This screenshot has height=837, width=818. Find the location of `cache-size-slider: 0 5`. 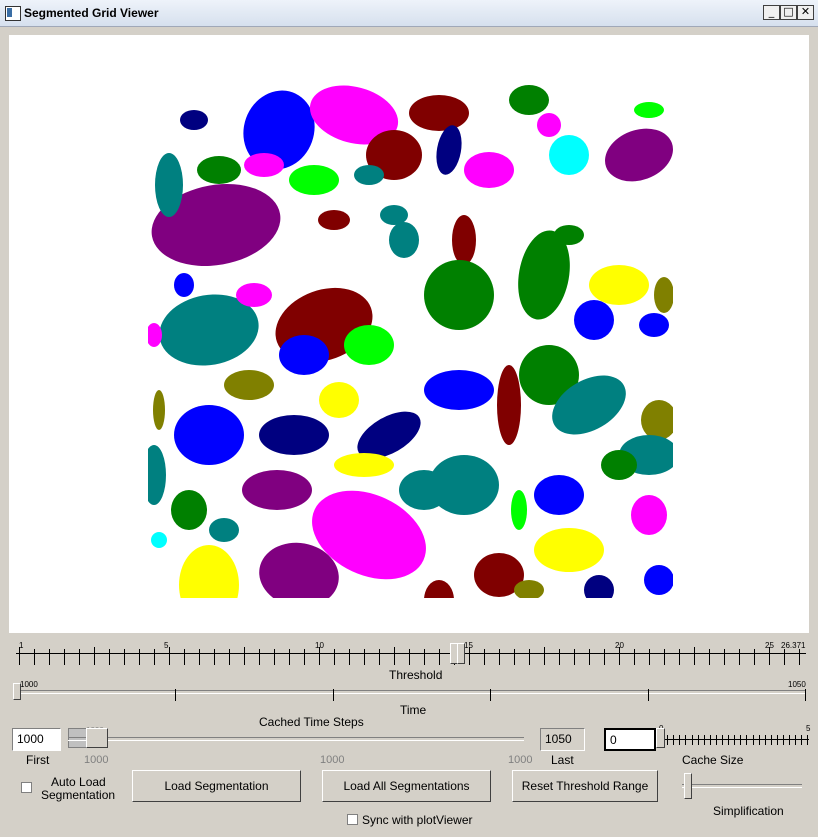

cache-size-slider: 0 5 is located at coordinates (732, 737).